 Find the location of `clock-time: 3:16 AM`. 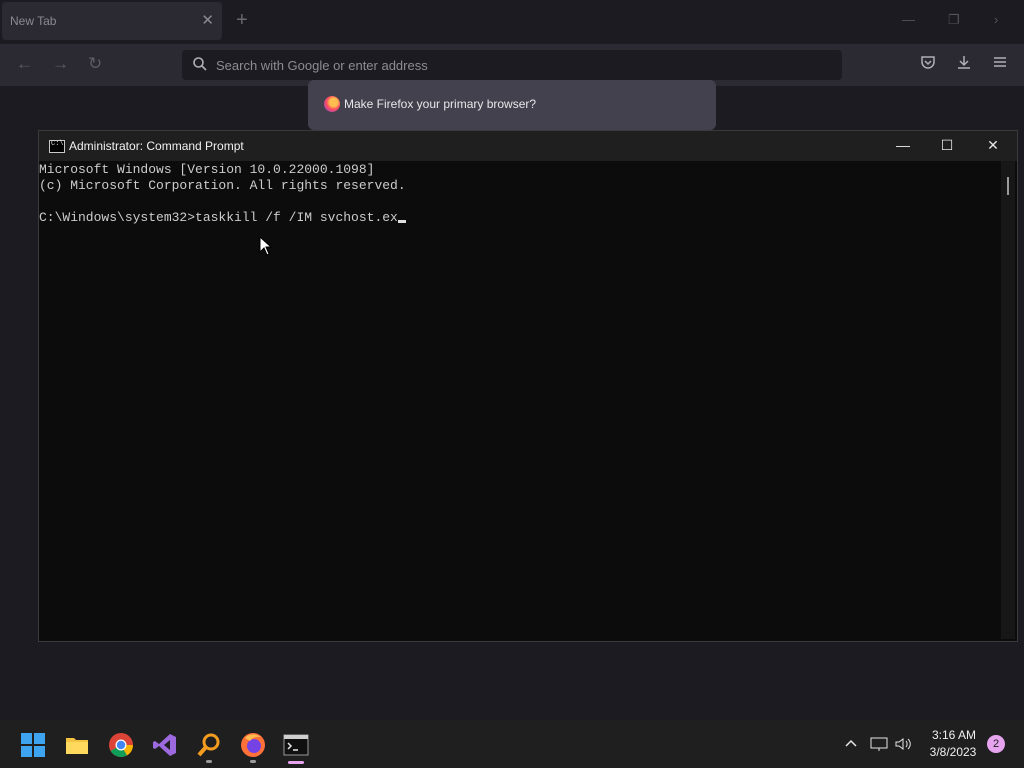

clock-time: 3:16 AM is located at coordinates (954, 735).